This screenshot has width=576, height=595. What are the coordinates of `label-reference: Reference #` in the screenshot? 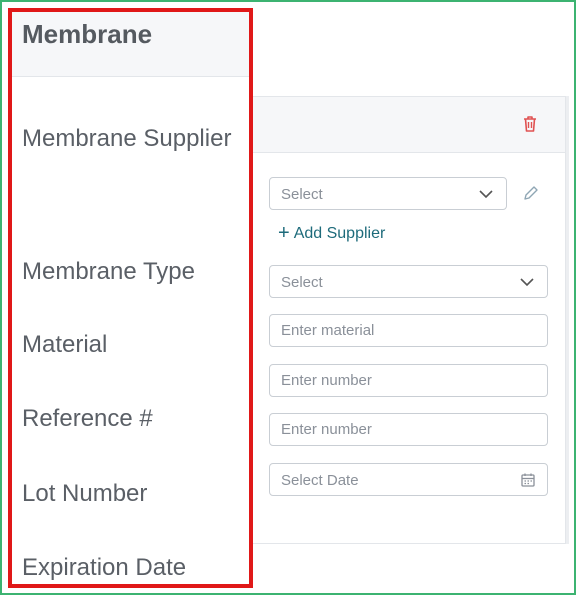 It's located at (87, 418).